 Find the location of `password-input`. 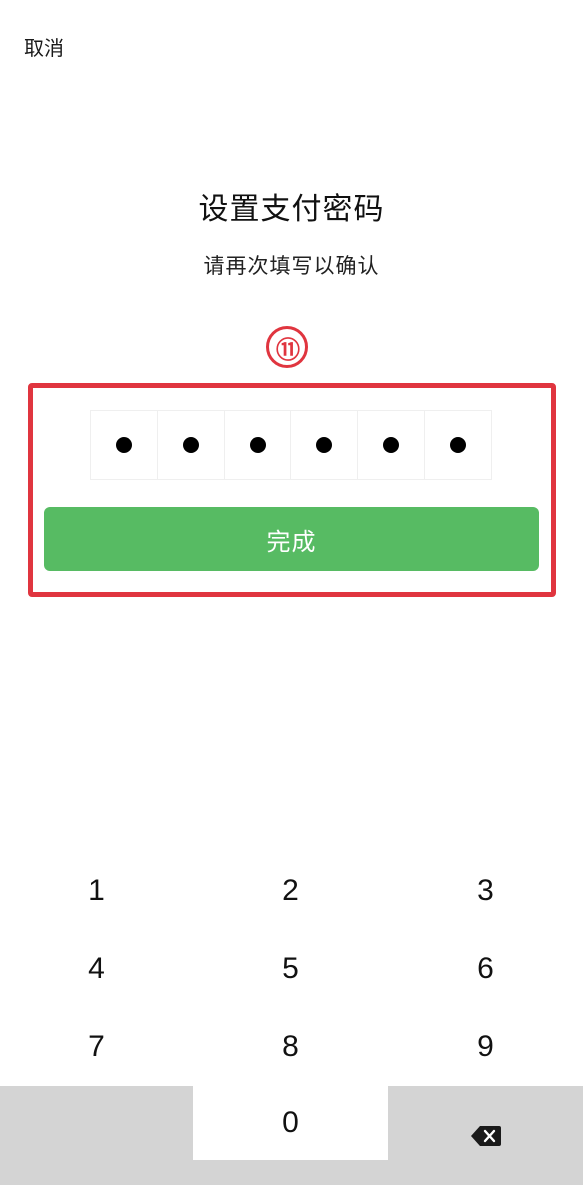

password-input is located at coordinates (291, 445).